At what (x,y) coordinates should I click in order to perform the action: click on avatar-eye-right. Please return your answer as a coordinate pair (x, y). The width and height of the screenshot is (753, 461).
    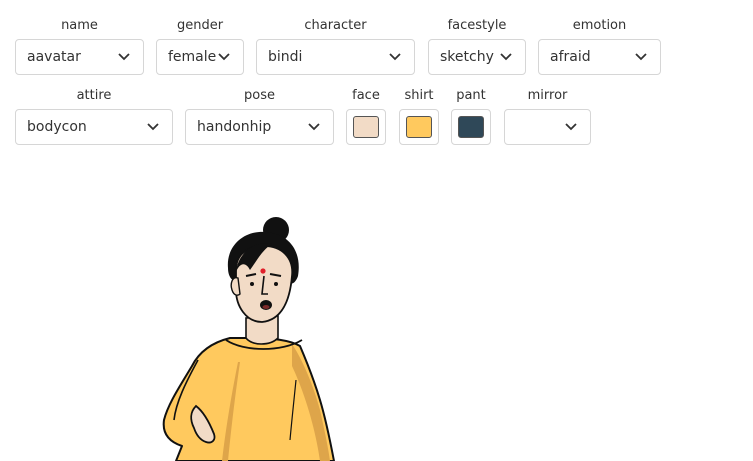
    Looking at the image, I should click on (276, 284).